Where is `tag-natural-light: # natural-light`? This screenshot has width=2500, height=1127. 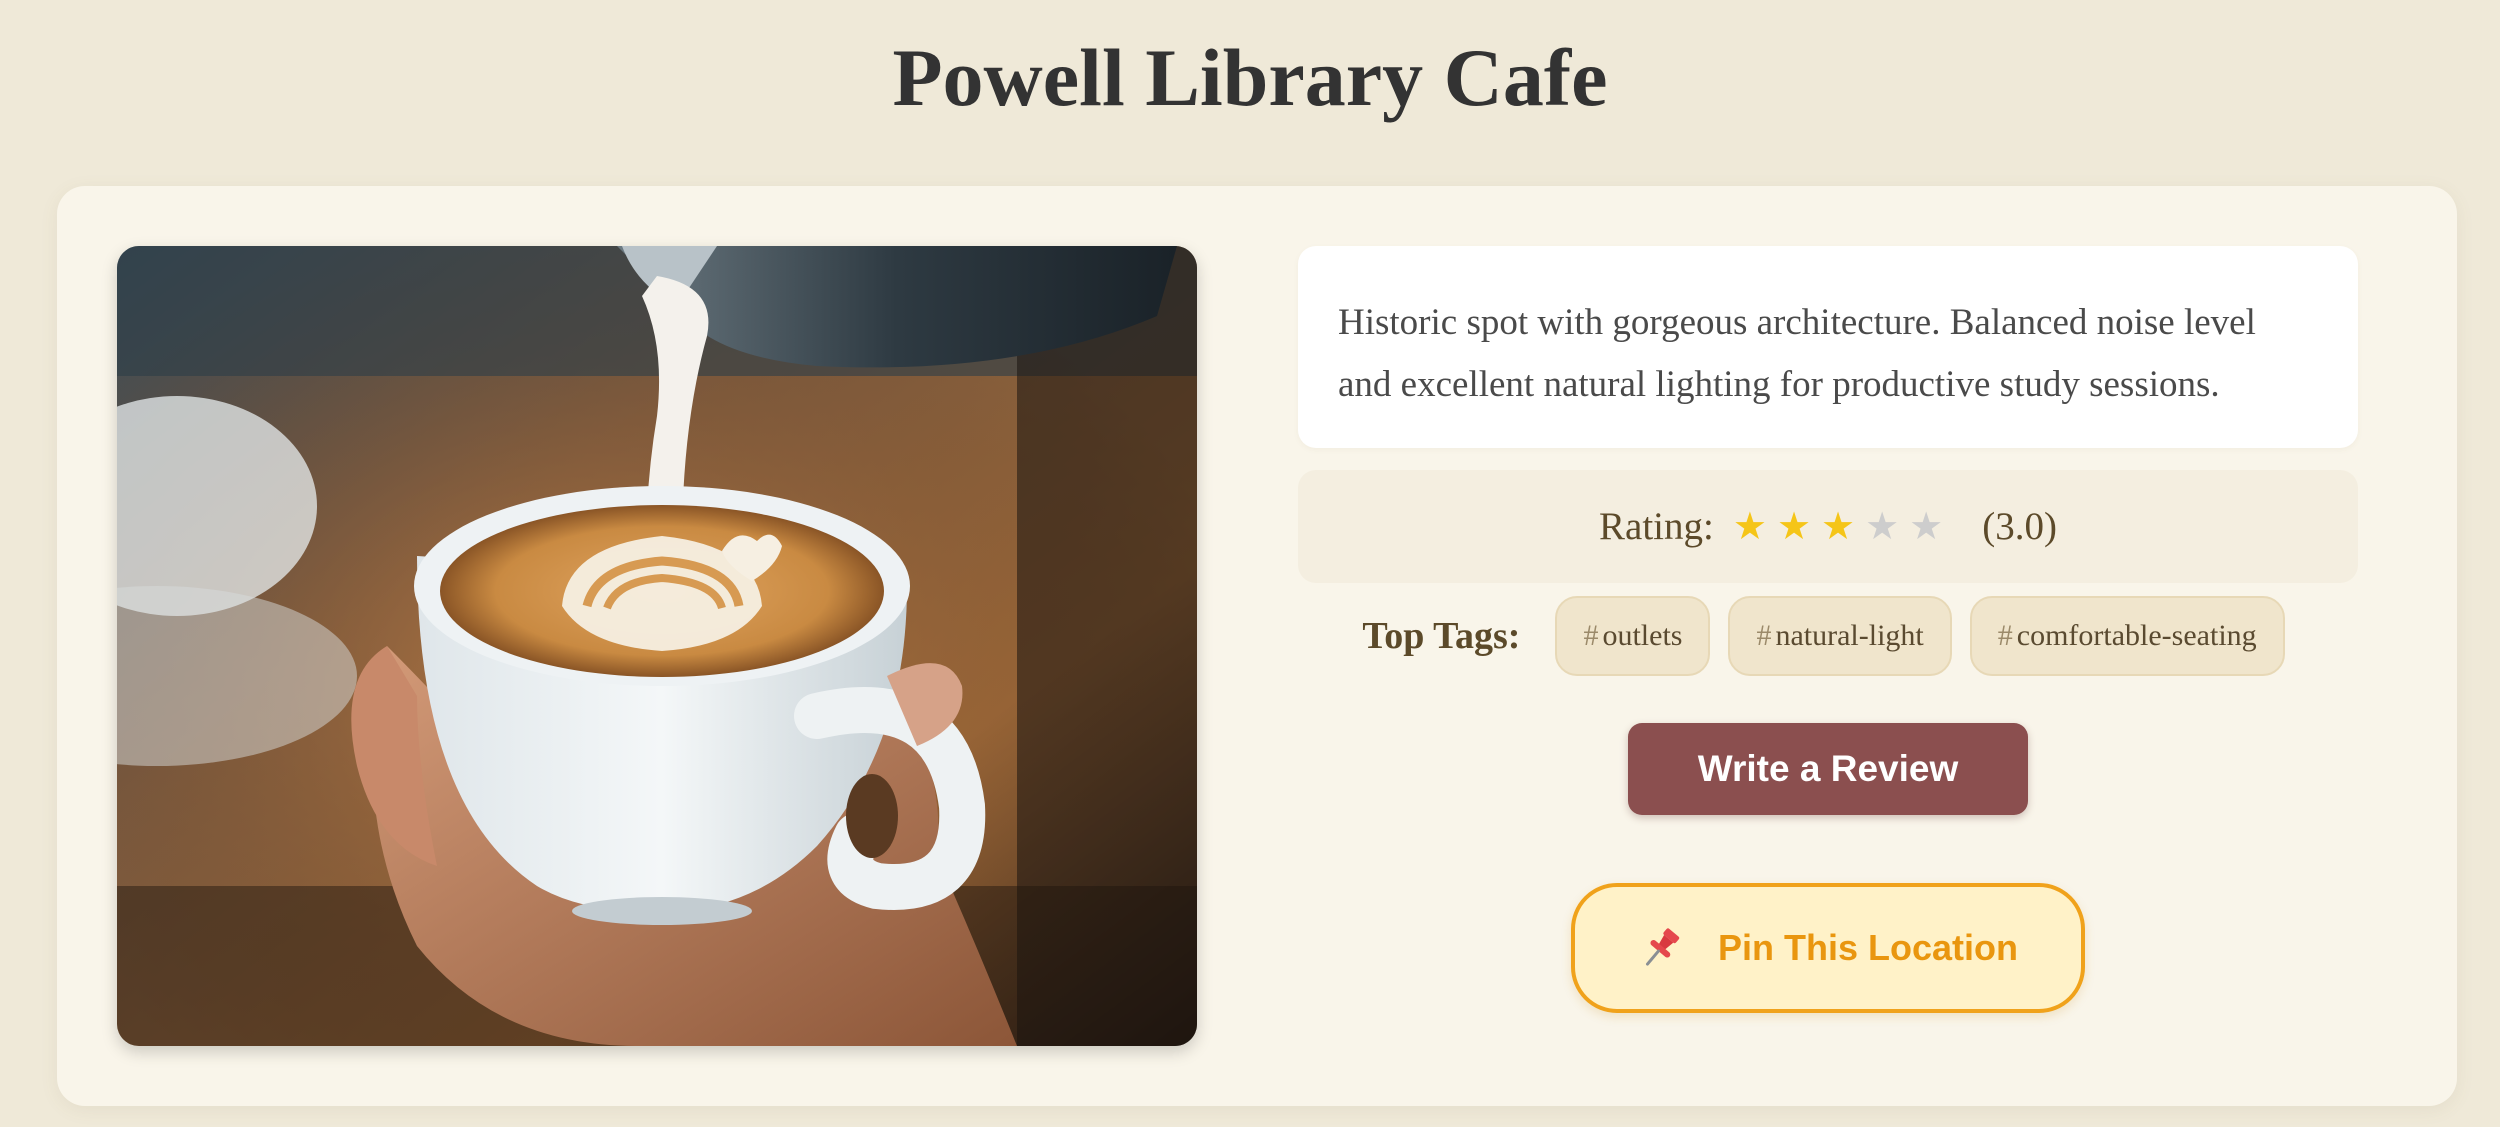
tag-natural-light: # natural-light is located at coordinates (1840, 636).